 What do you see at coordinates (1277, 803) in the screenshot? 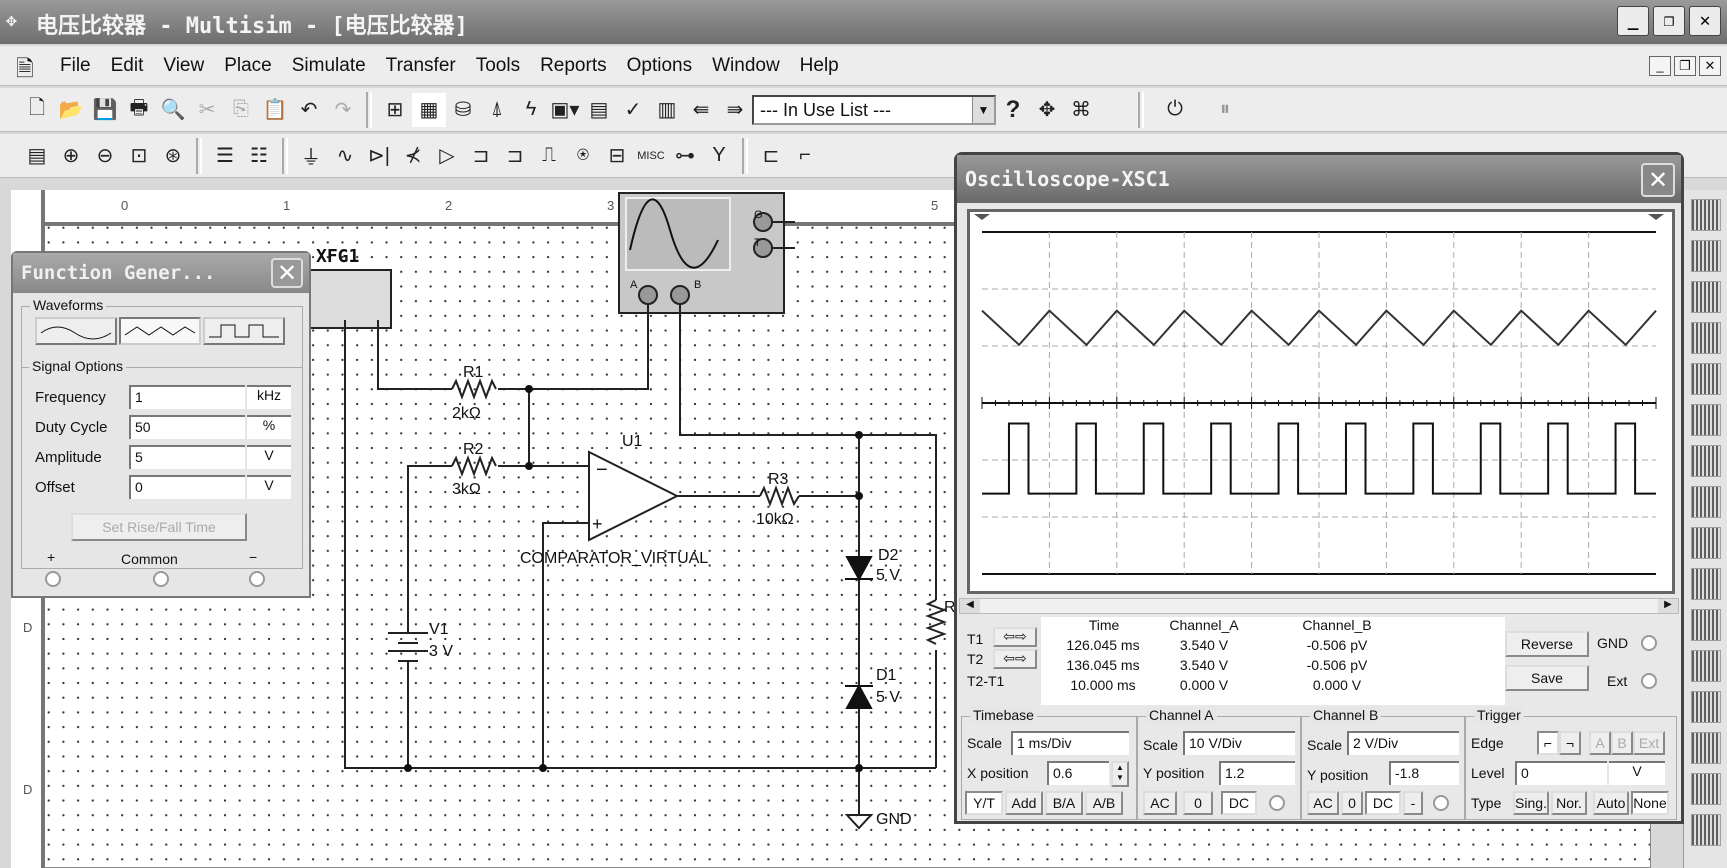
I see `channel-a-radio` at bounding box center [1277, 803].